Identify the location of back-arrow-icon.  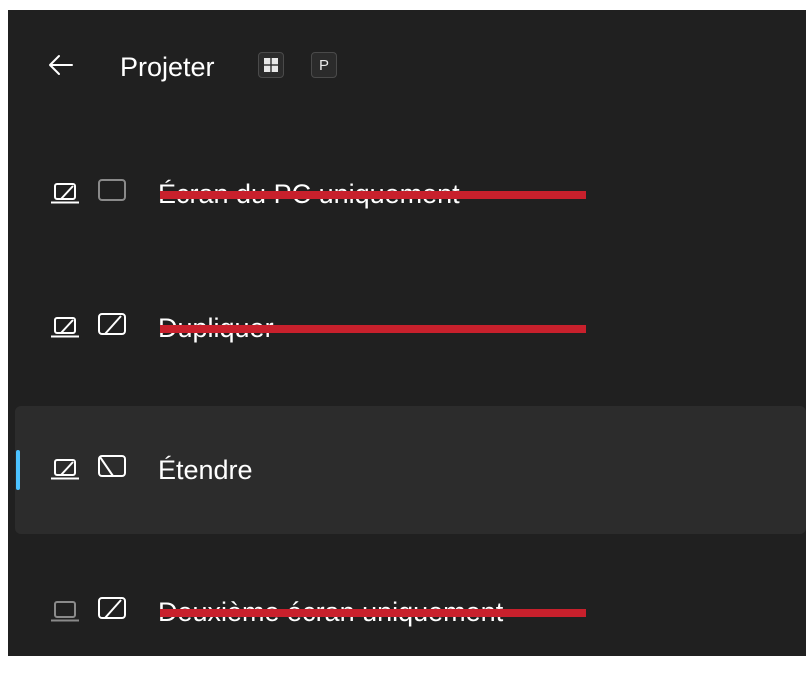
(61, 65).